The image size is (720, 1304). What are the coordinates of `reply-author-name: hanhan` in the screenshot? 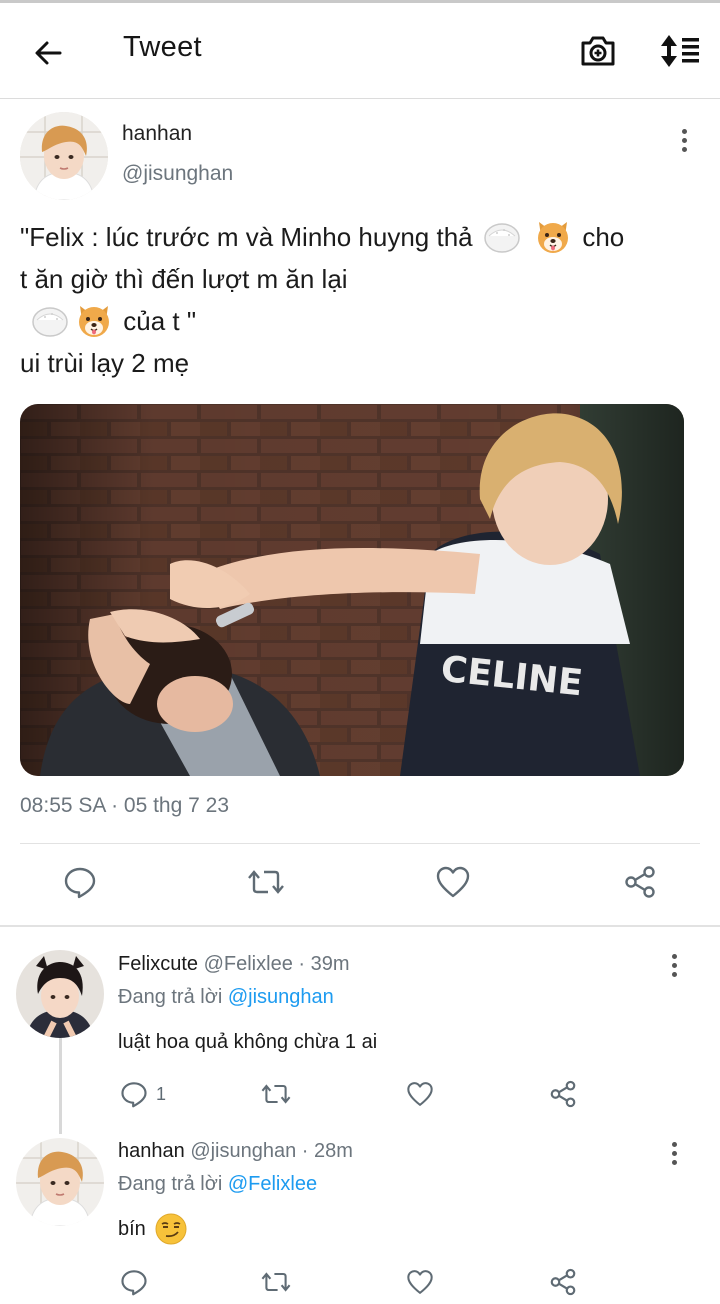 It's located at (151, 1151).